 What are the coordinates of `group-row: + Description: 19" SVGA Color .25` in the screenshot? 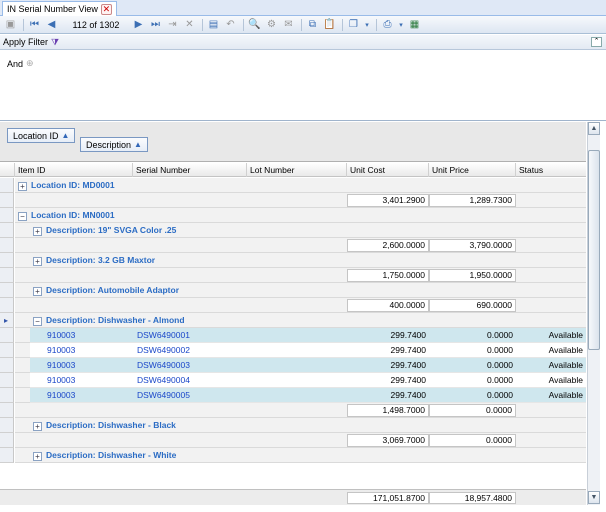 It's located at (293, 230).